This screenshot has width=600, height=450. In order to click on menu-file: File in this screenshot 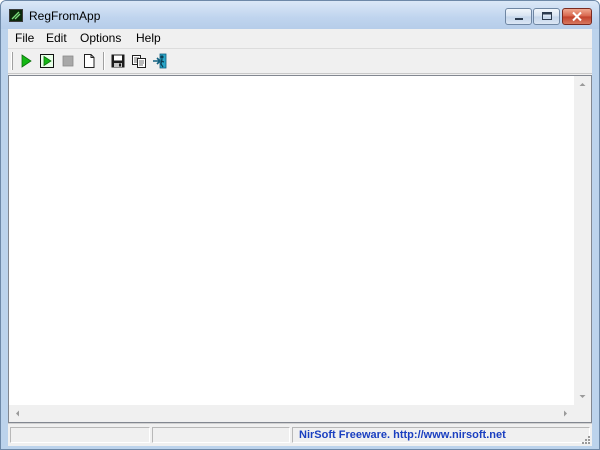, I will do `click(24, 38)`.